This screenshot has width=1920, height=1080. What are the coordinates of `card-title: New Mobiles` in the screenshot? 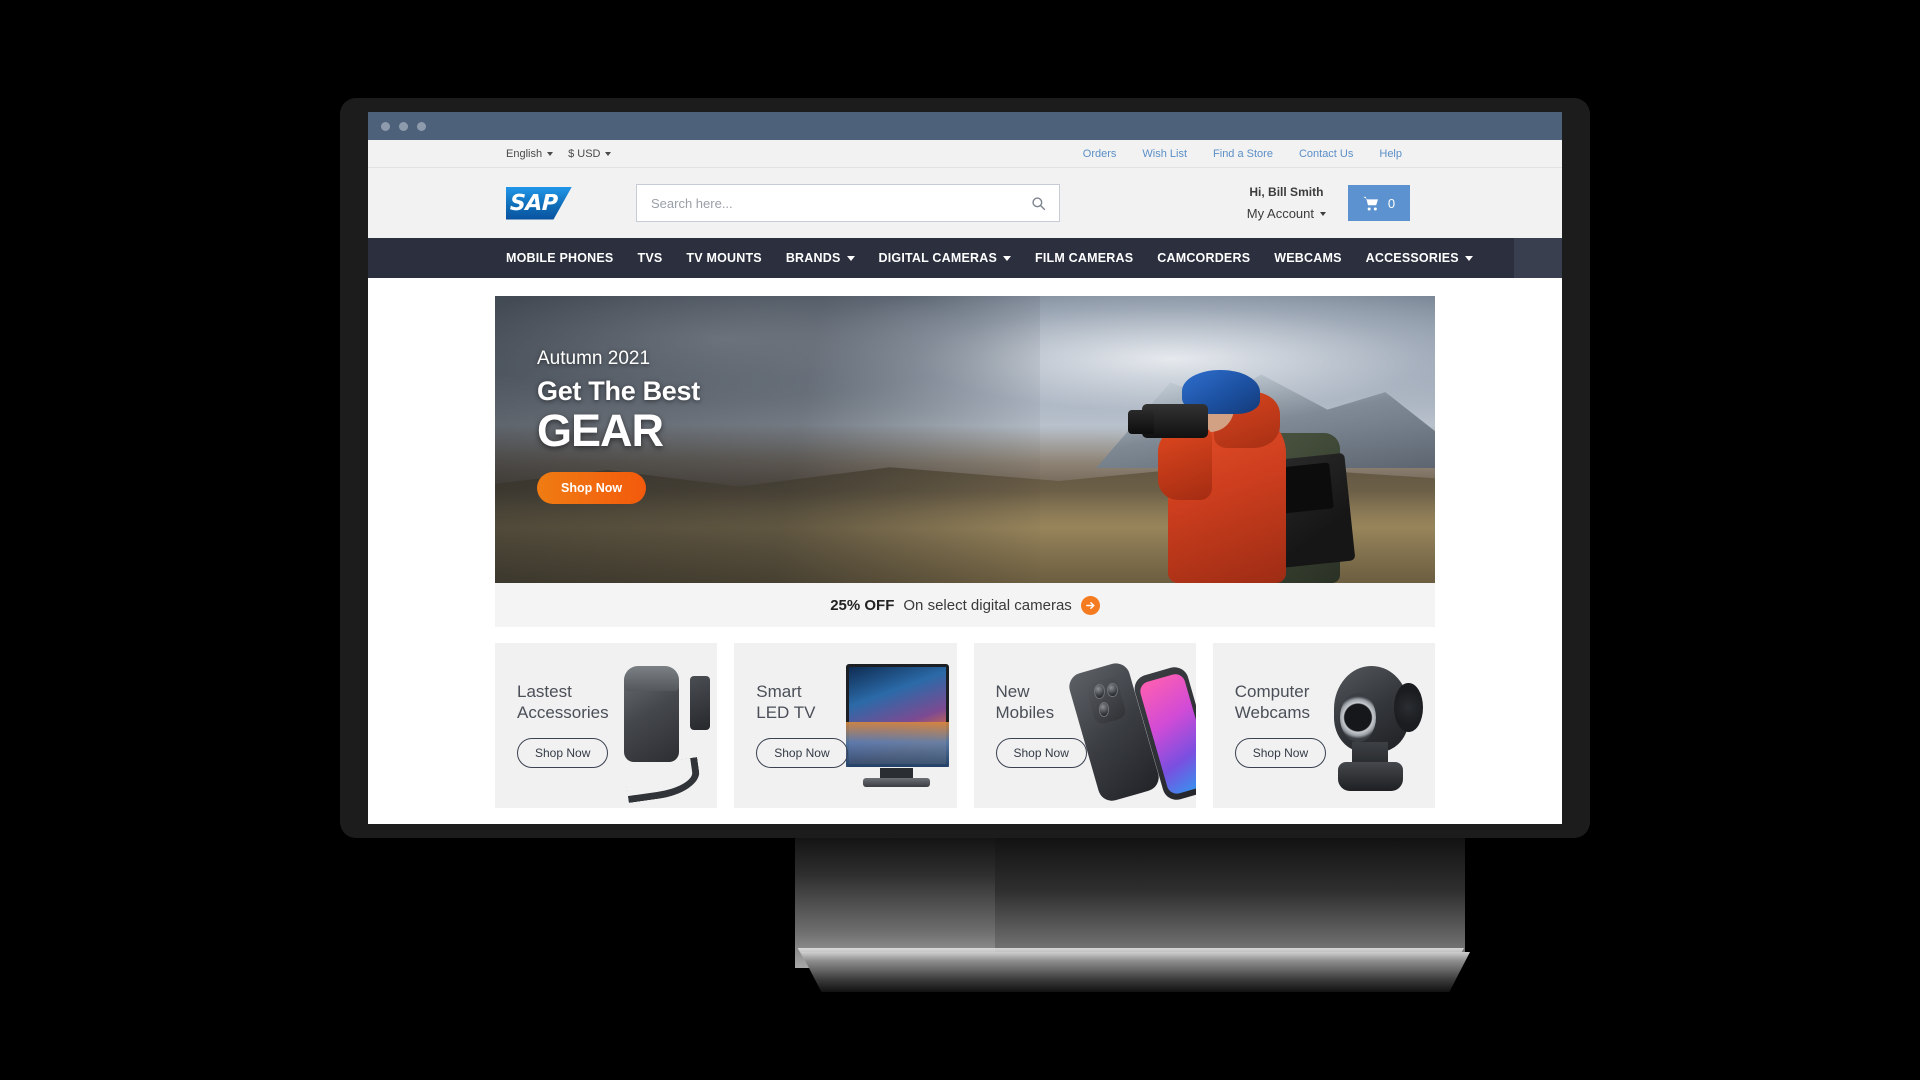 It's located at (1025, 702).